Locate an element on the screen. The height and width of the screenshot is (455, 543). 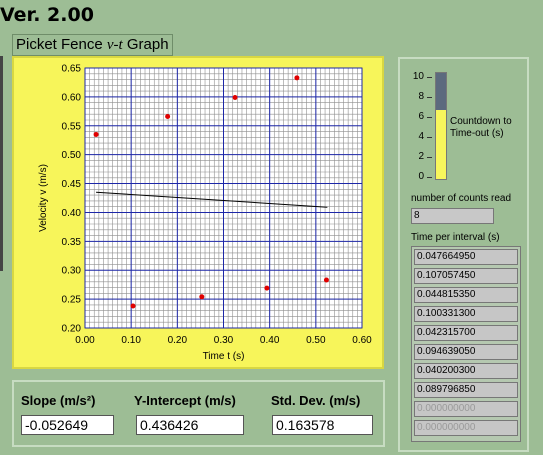
graph-title-suffix: Graph is located at coordinates (145, 44).